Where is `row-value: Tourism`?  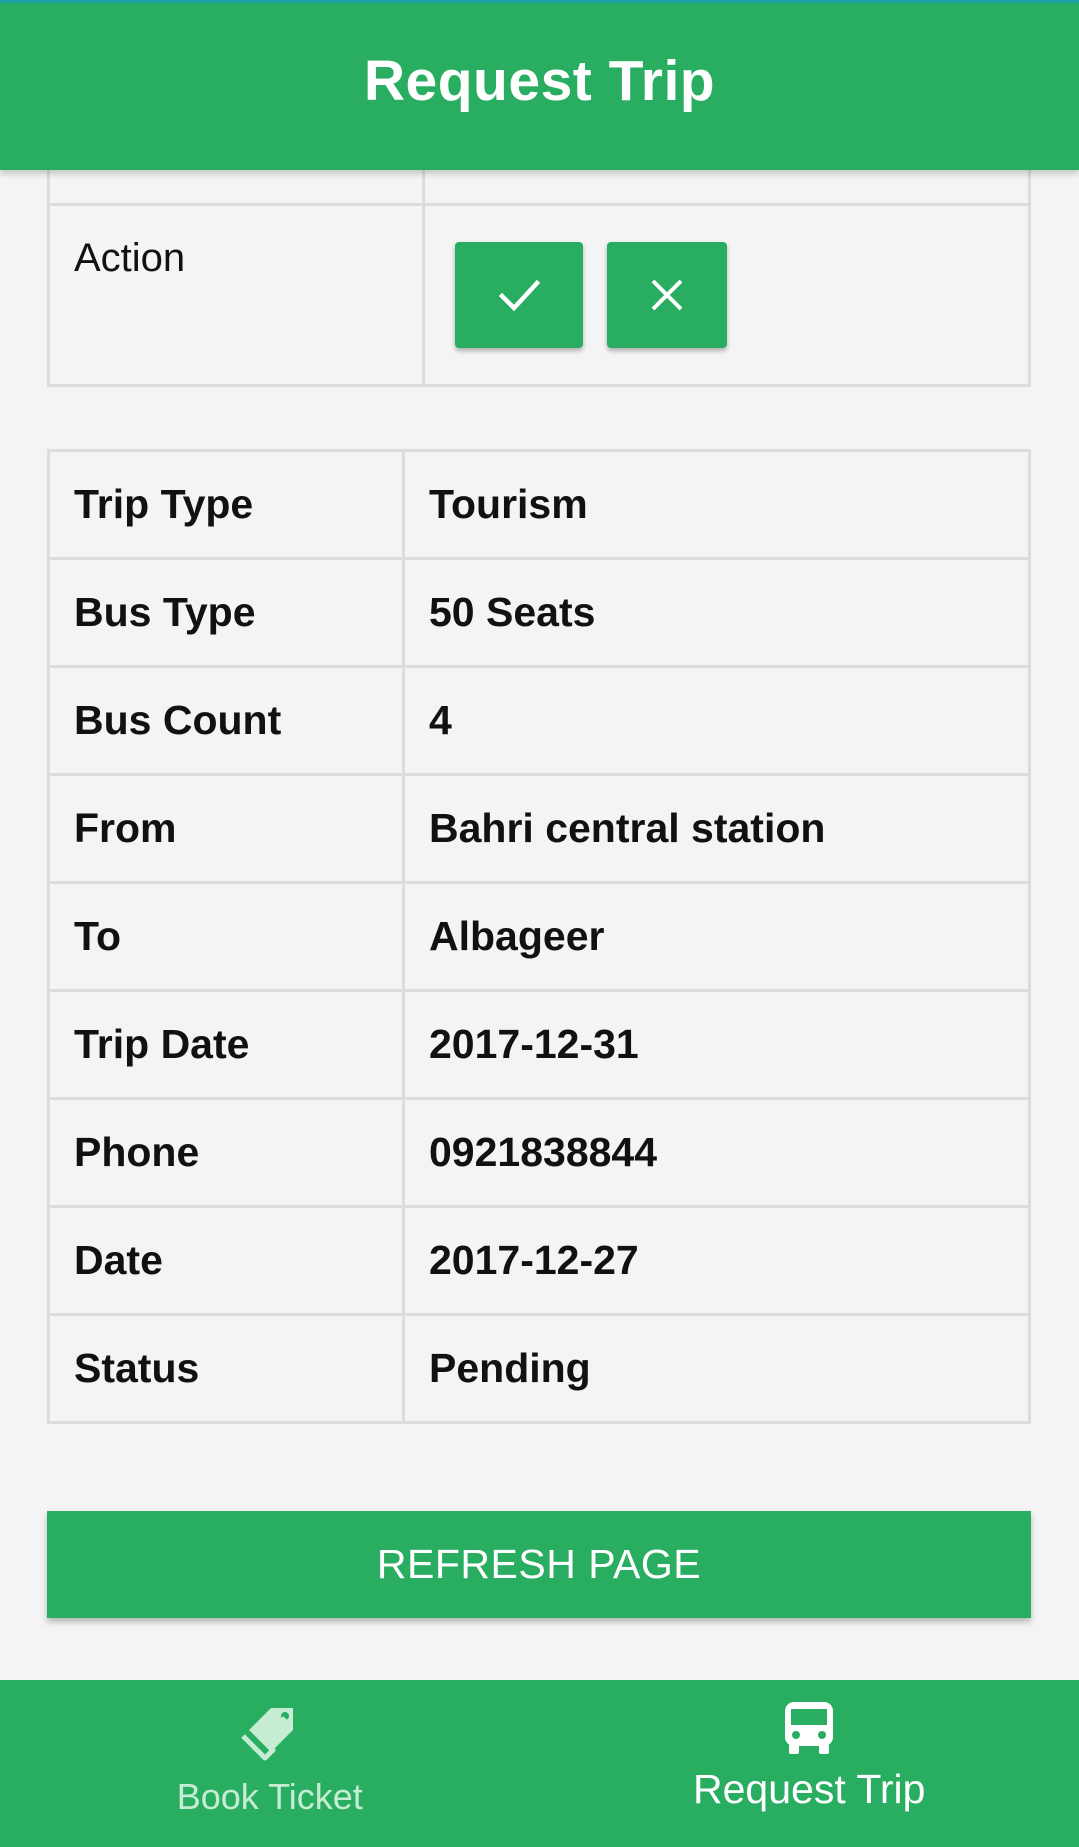 row-value: Tourism is located at coordinates (716, 504).